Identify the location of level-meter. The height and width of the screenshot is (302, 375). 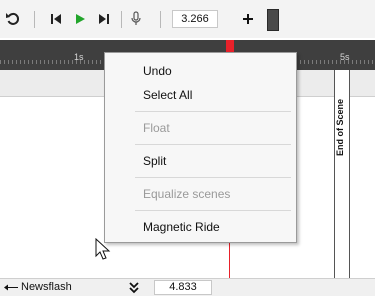
(273, 20).